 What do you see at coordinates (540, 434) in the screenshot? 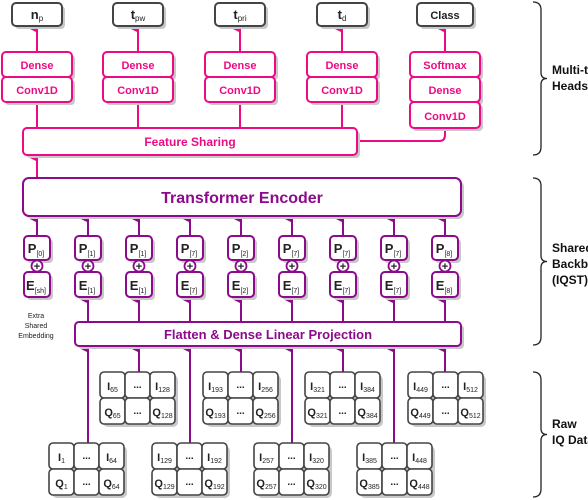
I see `raw-iq-brace` at bounding box center [540, 434].